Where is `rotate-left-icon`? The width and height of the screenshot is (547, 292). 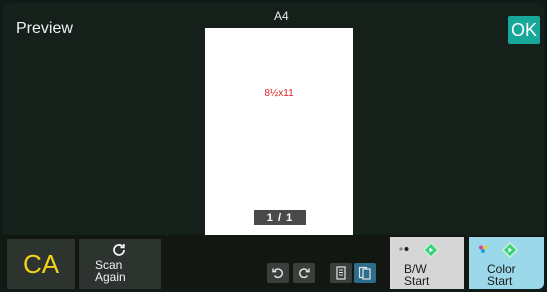 rotate-left-icon is located at coordinates (277, 273).